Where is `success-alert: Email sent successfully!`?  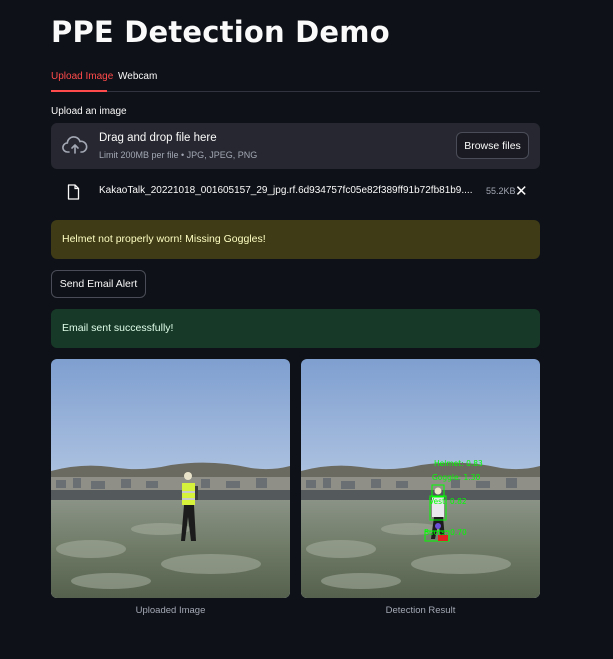
success-alert: Email sent successfully! is located at coordinates (295, 328).